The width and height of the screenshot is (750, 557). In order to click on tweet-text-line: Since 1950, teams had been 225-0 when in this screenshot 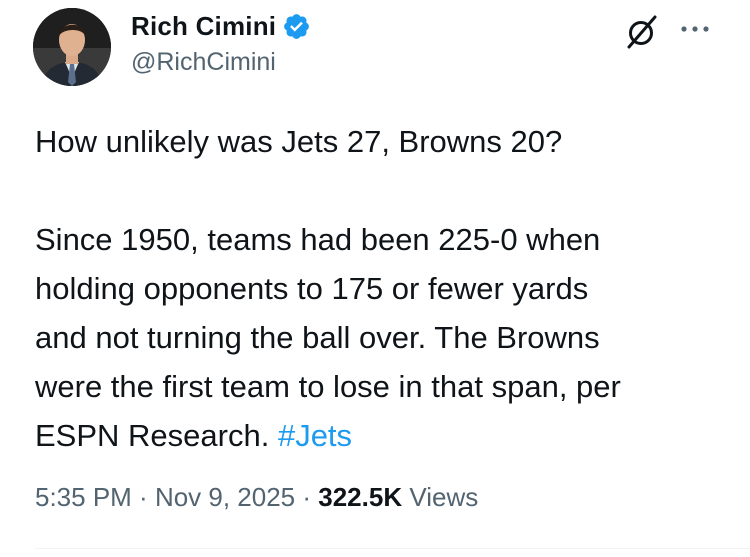, I will do `click(318, 239)`.